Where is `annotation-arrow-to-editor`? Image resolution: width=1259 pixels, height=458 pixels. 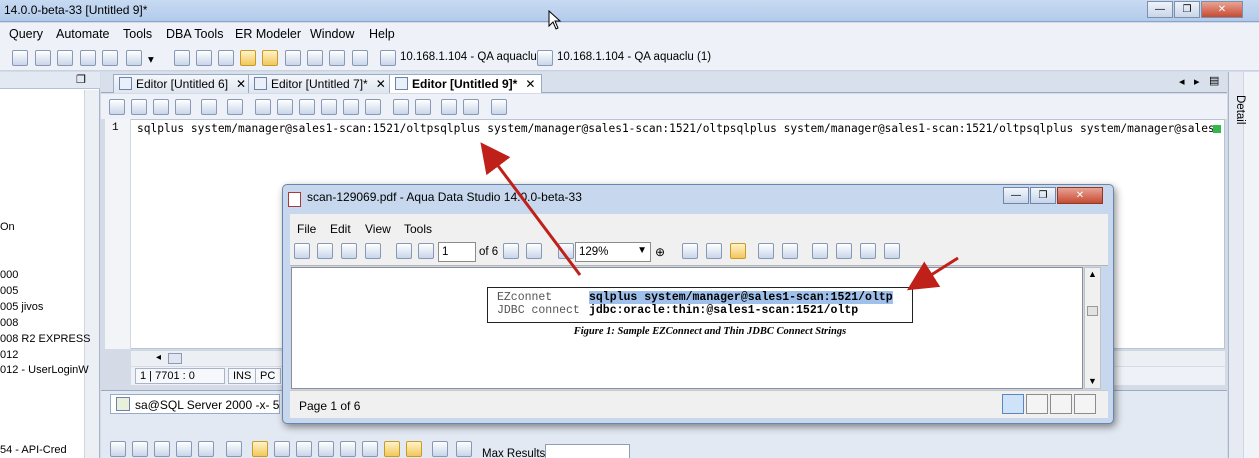 annotation-arrow-to-editor is located at coordinates (531, 209).